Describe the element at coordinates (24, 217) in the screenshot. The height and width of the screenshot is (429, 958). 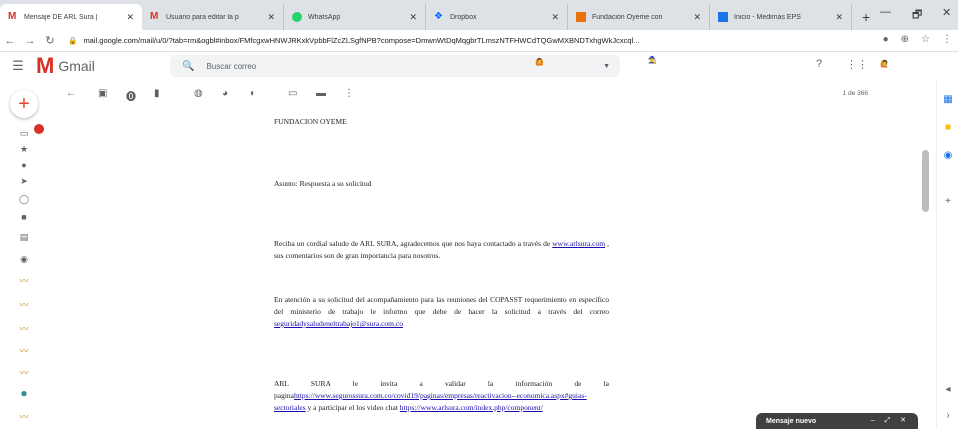
I see `labels-icon: ■` at that location.